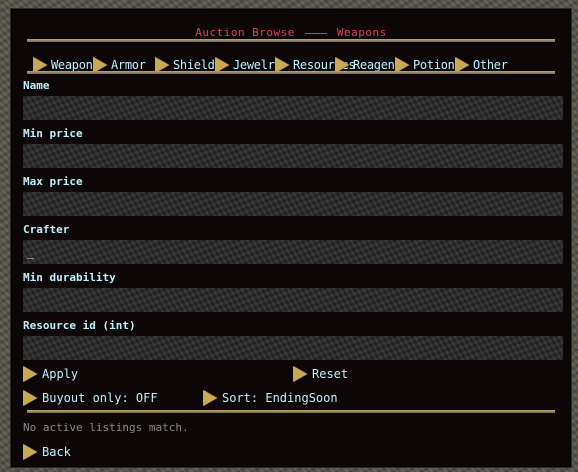 The width and height of the screenshot is (578, 472). I want to click on reset-button: Reset, so click(320, 374).